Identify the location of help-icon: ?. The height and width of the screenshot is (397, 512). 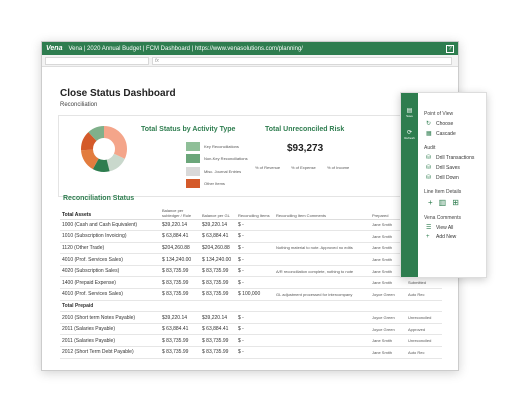
(450, 48).